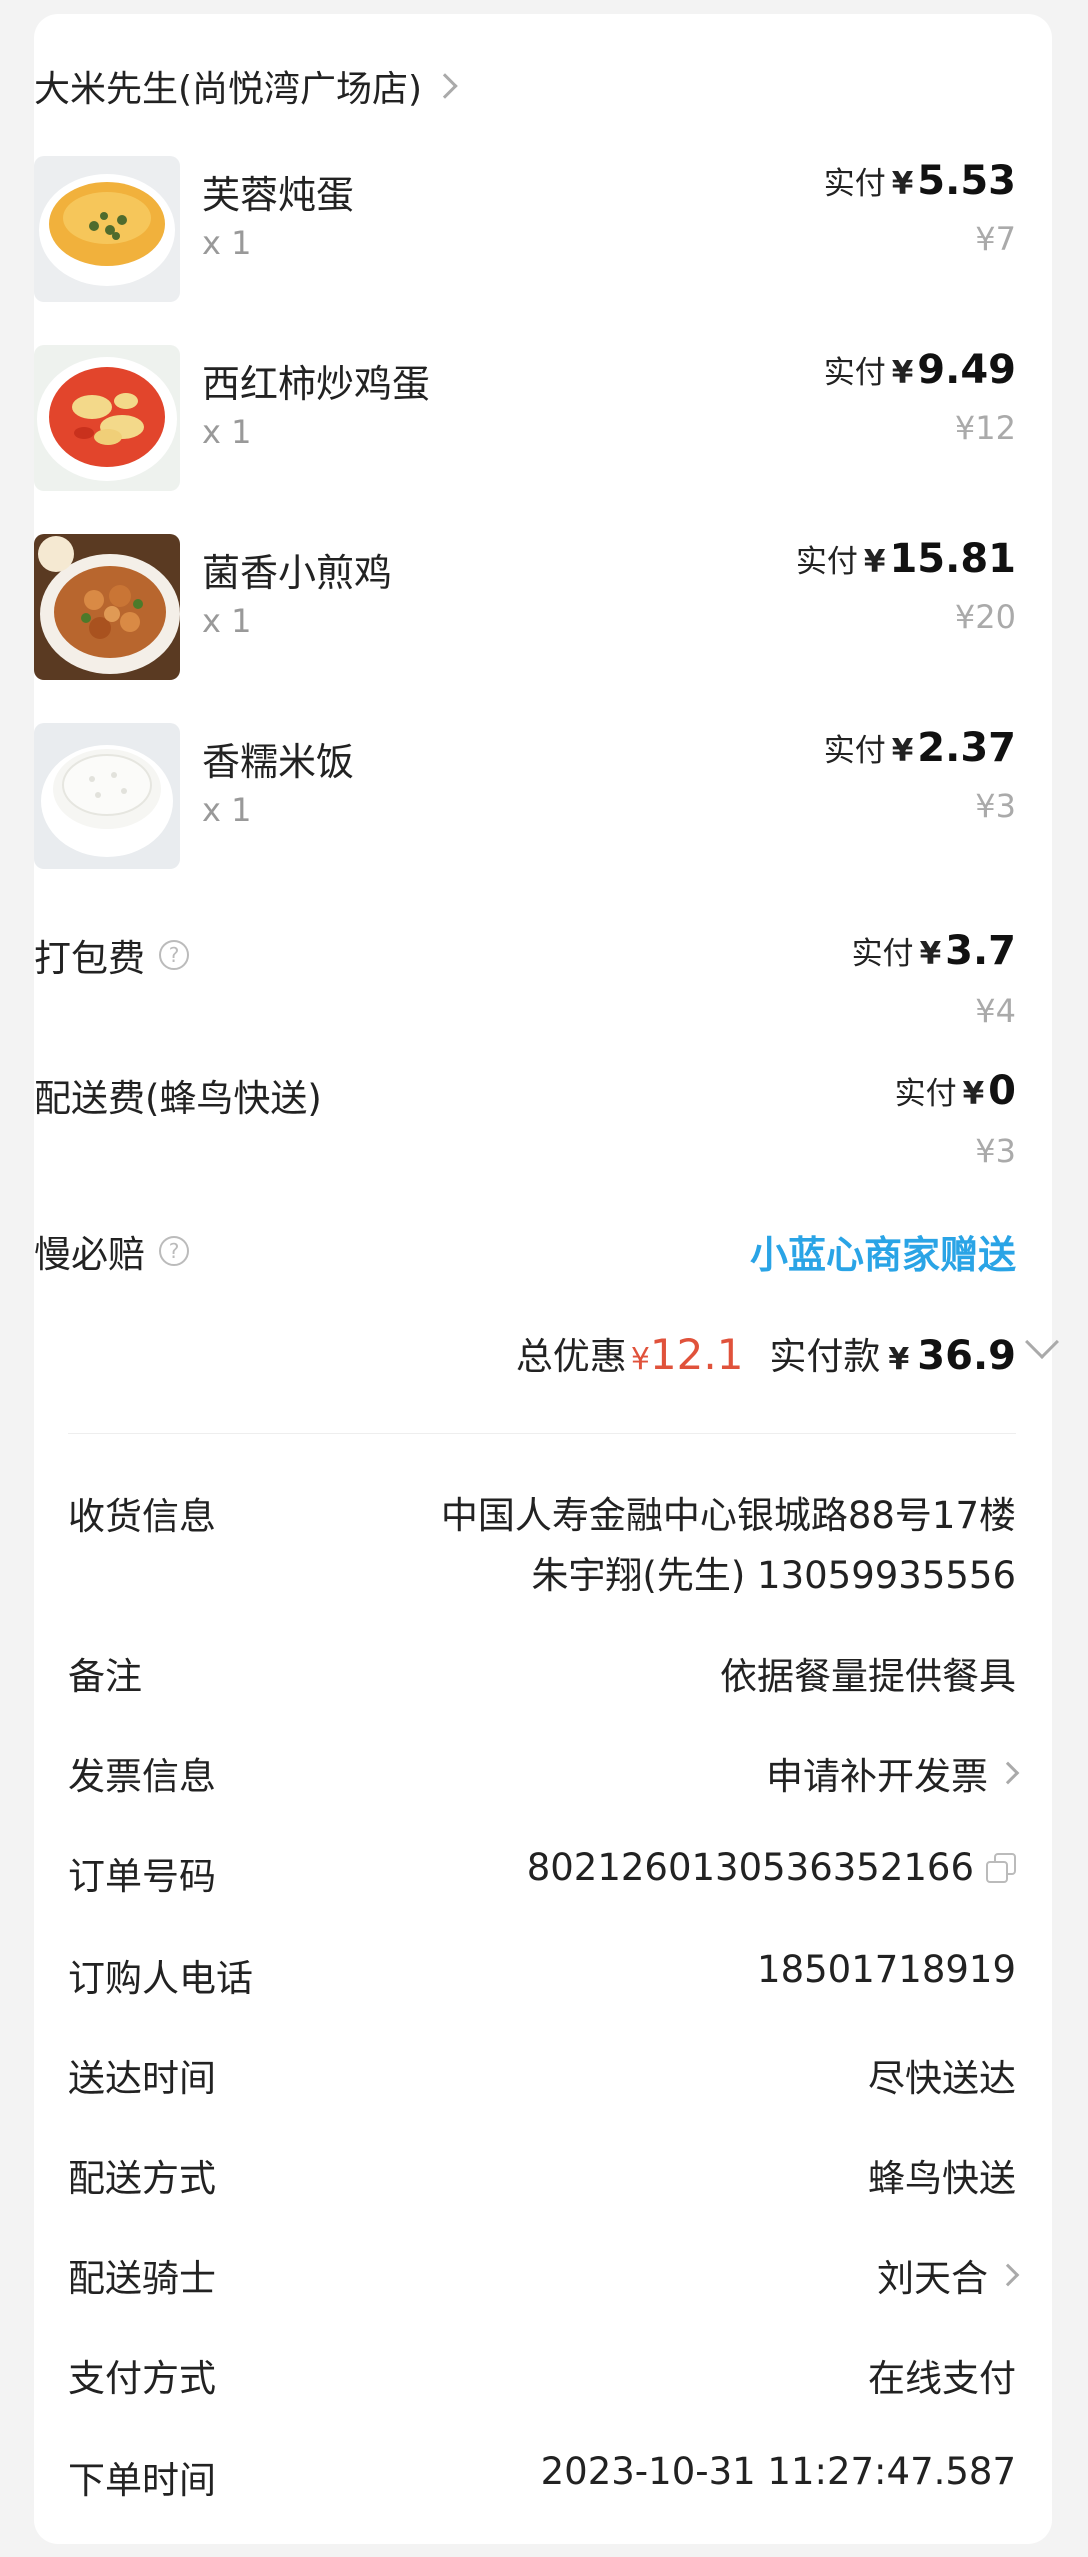  Describe the element at coordinates (773, 1575) in the screenshot. I see `recipient-line: 朱宇翔(先生) 13059935556` at that location.